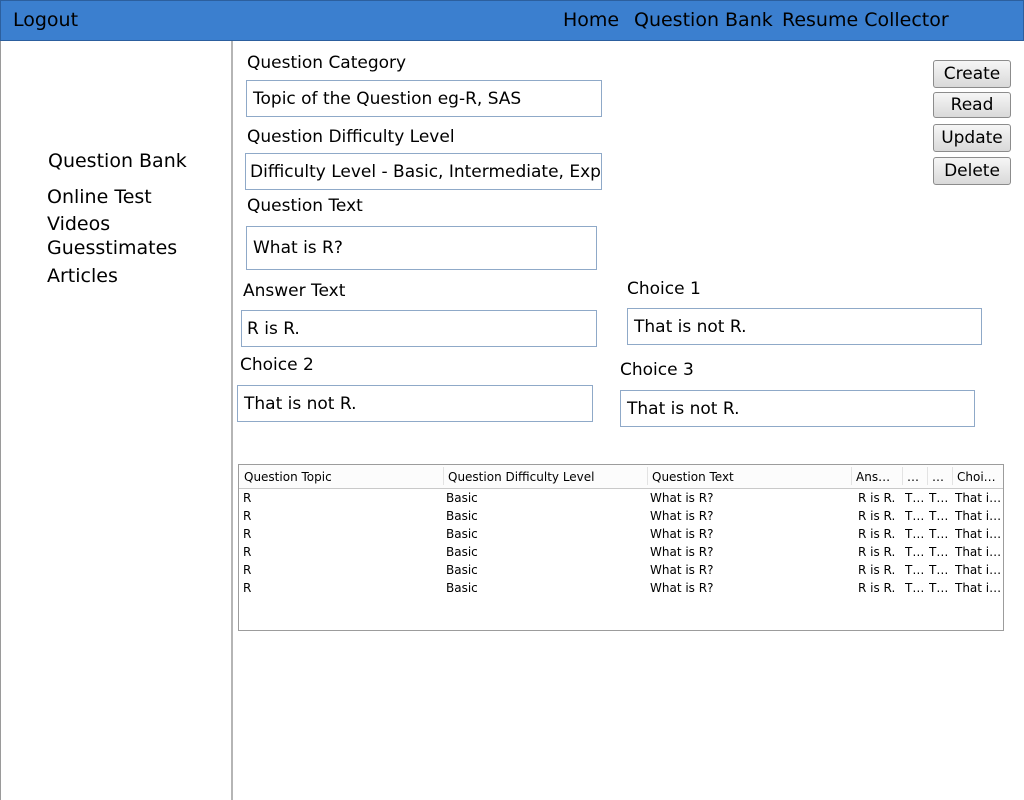  I want to click on nav-resume-collector-link: Resume Collector, so click(865, 20).